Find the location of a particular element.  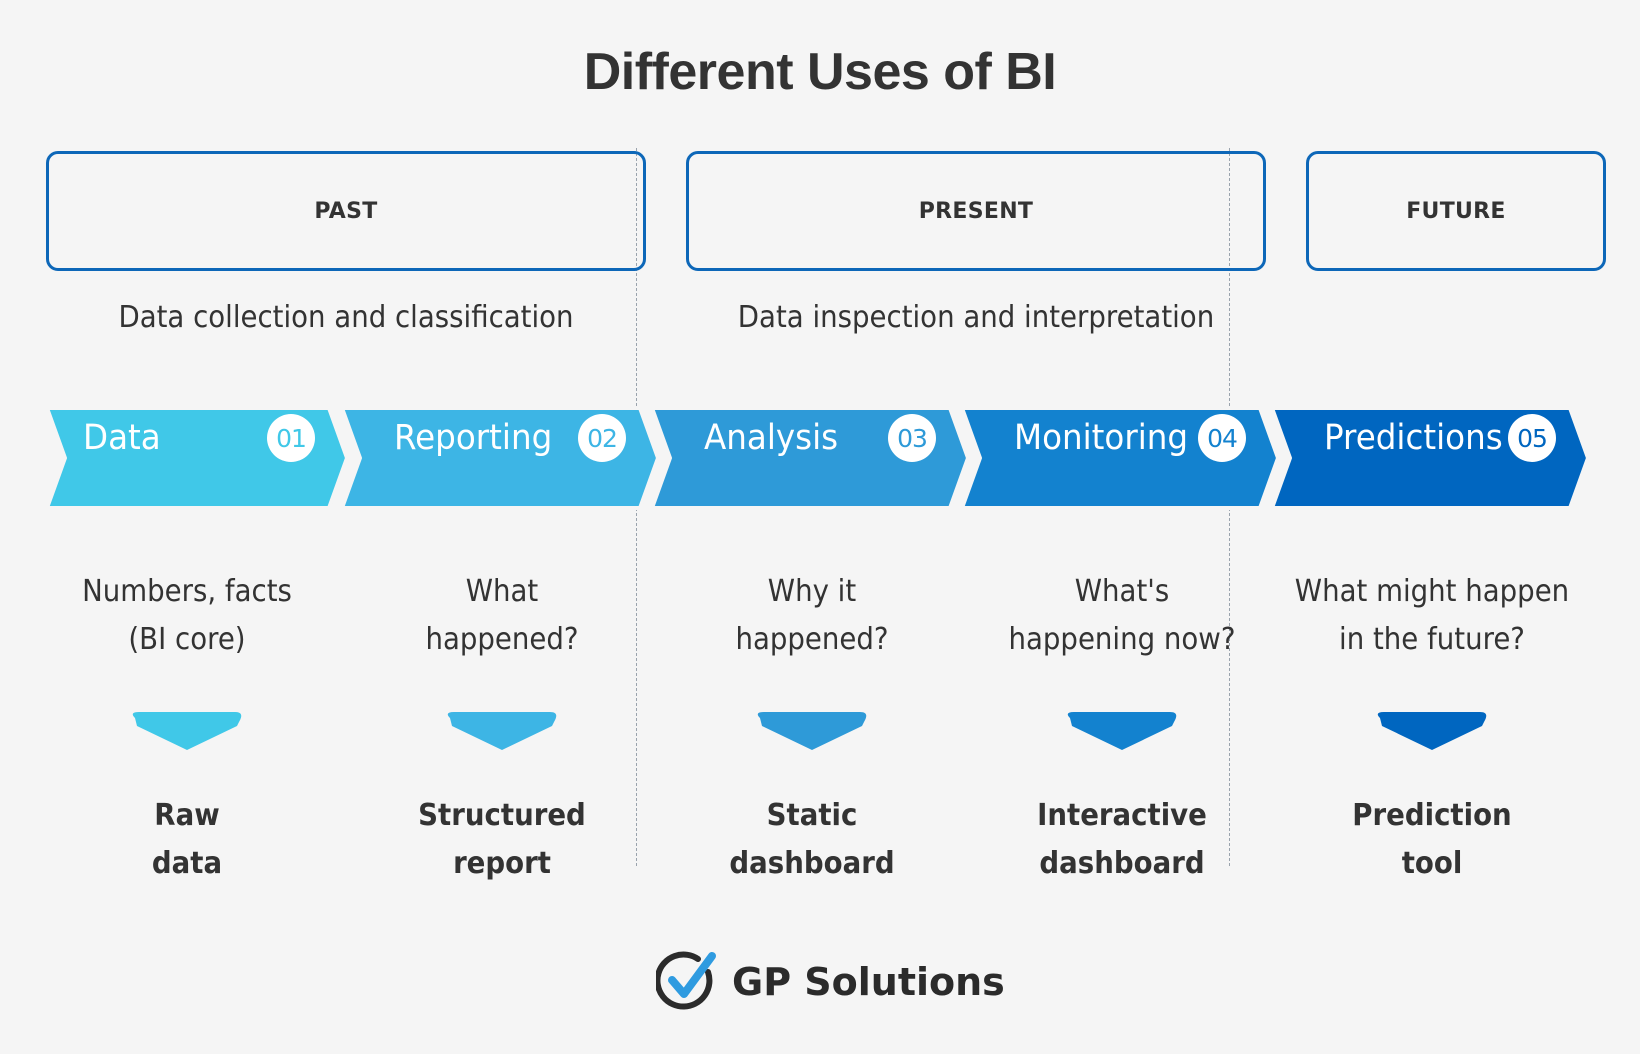

stage-label-predictions: Predictions is located at coordinates (1413, 438).